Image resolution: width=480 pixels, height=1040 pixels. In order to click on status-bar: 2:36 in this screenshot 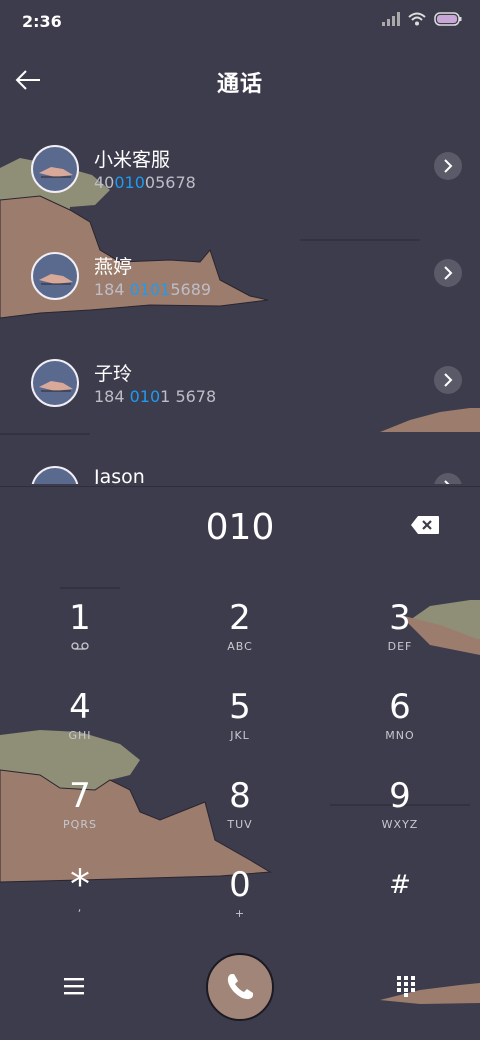, I will do `click(240, 22)`.